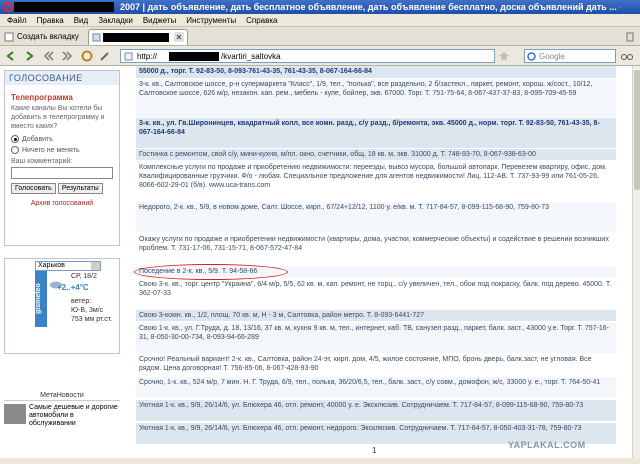 This screenshot has width=640, height=464. What do you see at coordinates (87, 56) in the screenshot?
I see `reload-icon` at bounding box center [87, 56].